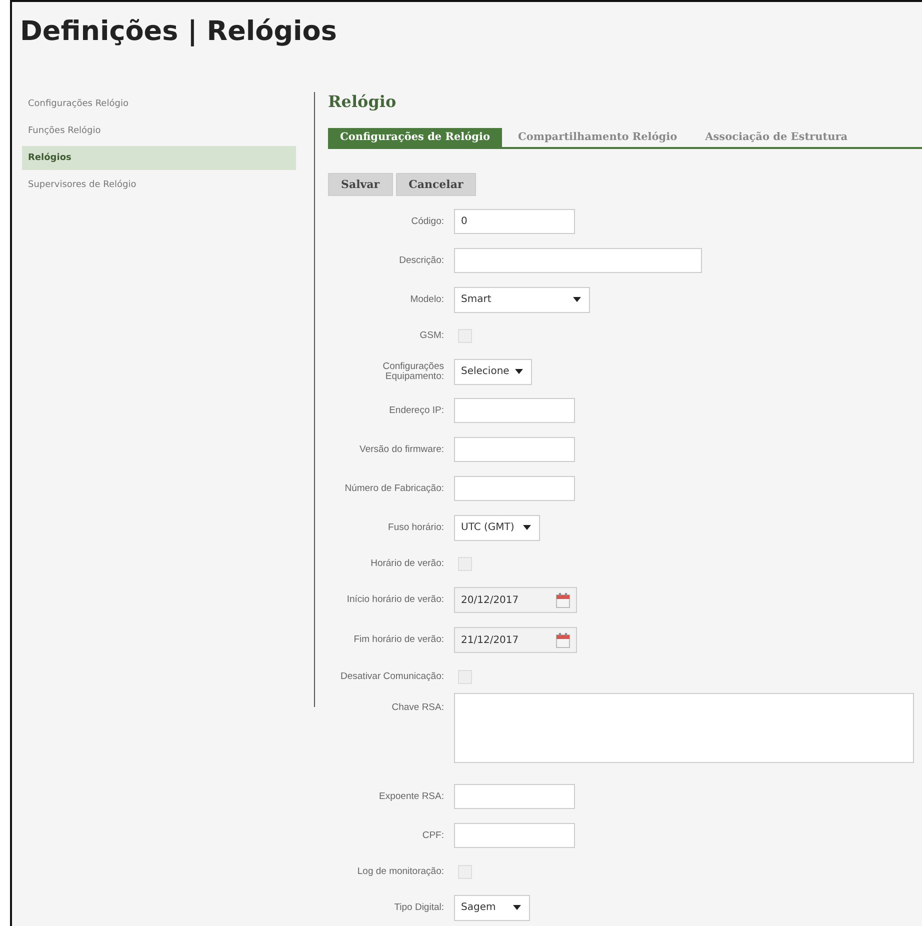 Image resolution: width=922 pixels, height=926 pixels. What do you see at coordinates (514, 221) in the screenshot?
I see `text-field: 0` at bounding box center [514, 221].